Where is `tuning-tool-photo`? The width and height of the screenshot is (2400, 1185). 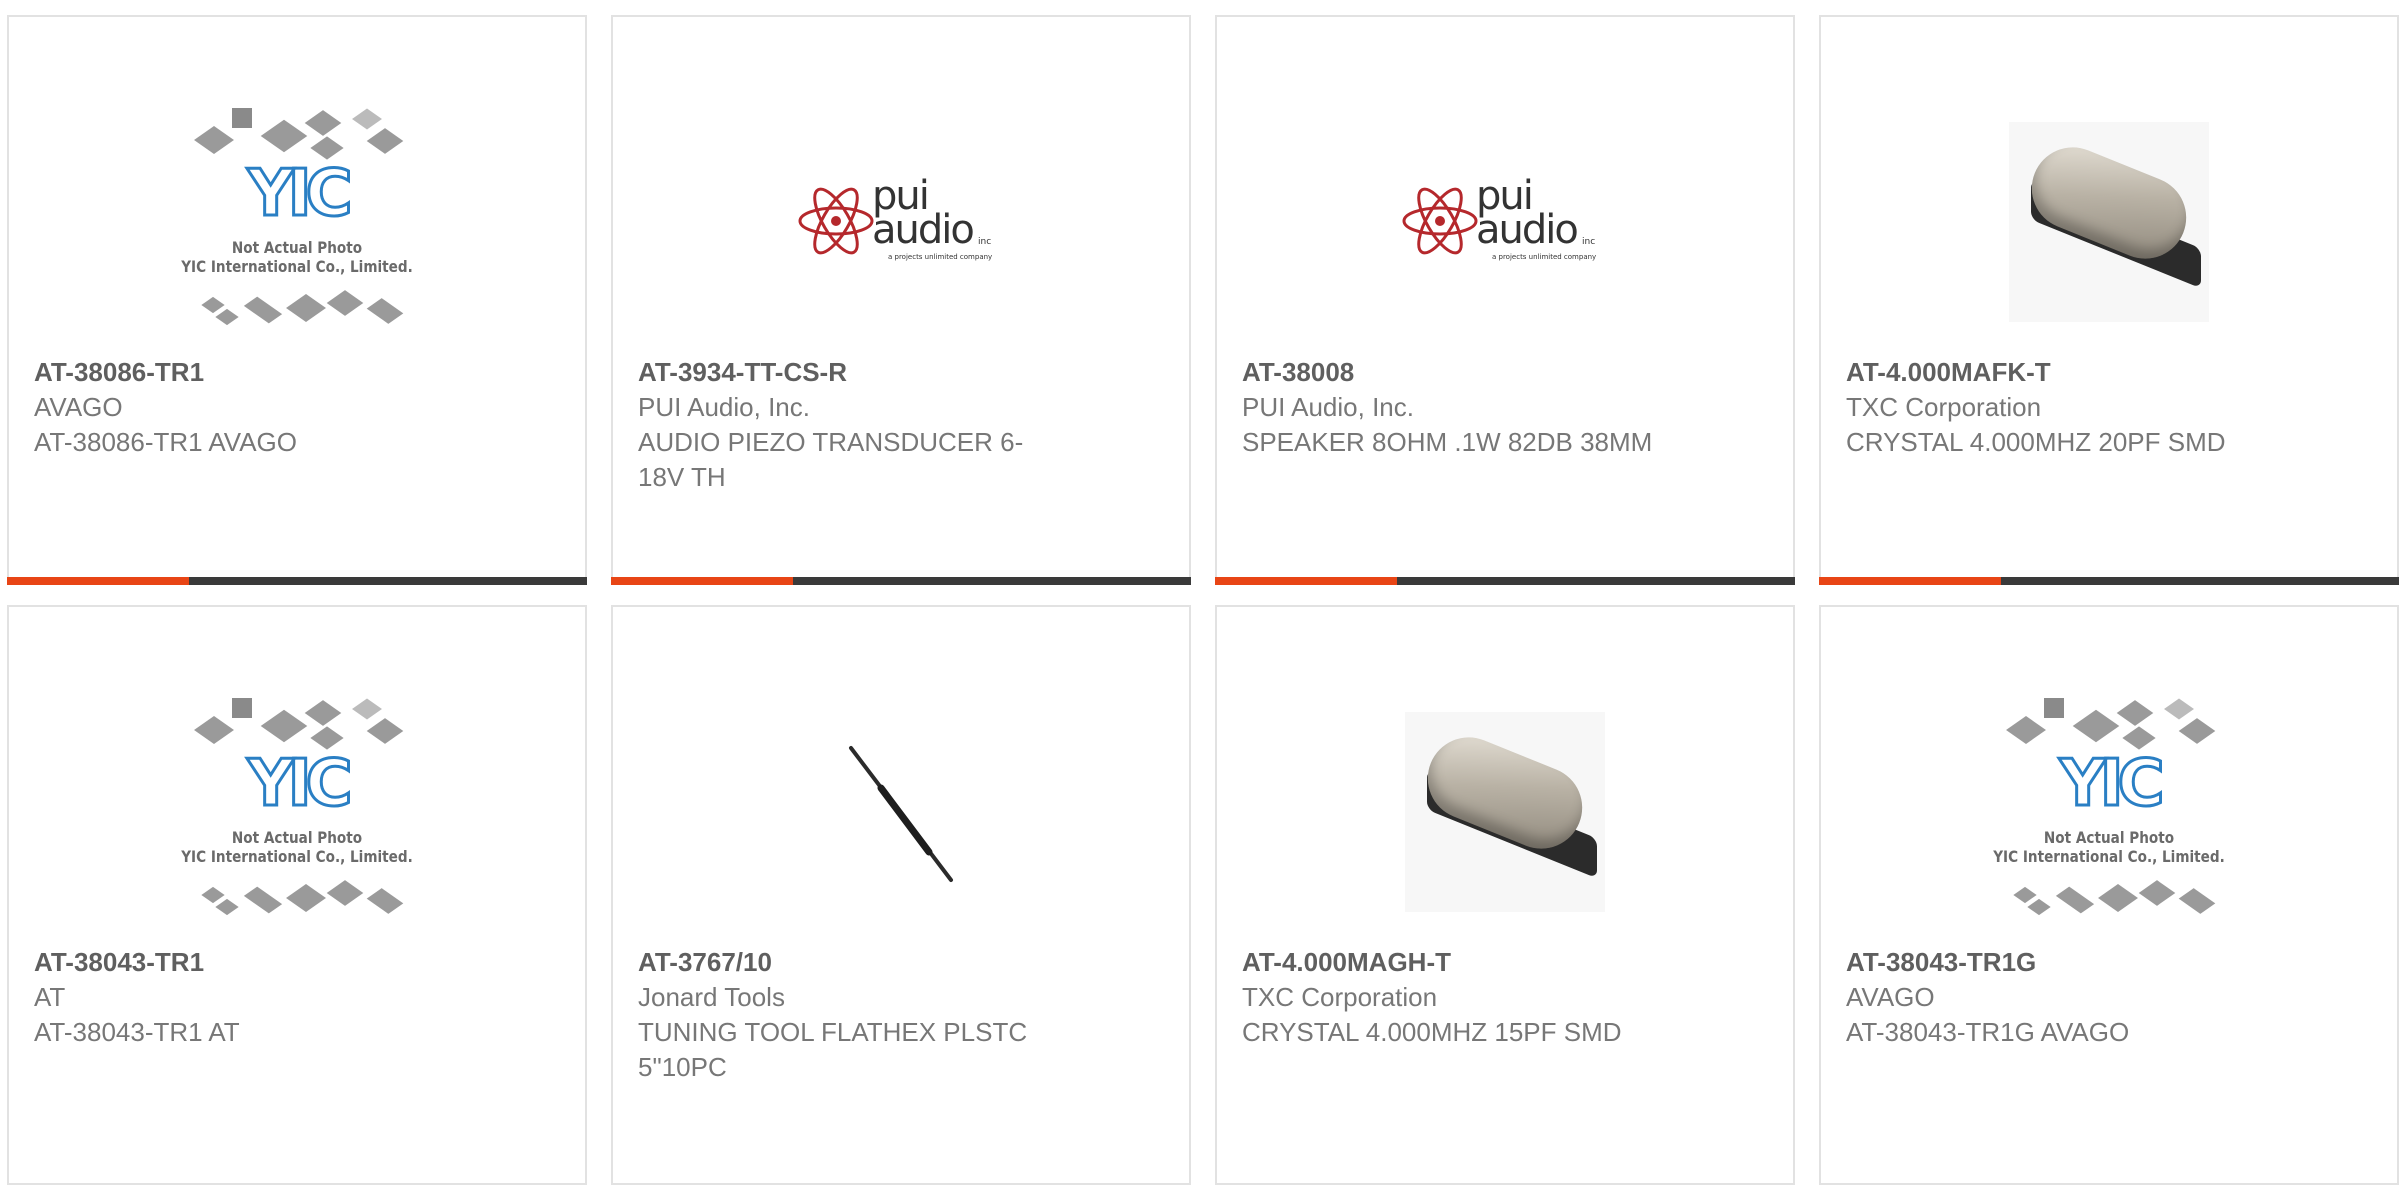
tuning-tool-photo is located at coordinates (901, 814).